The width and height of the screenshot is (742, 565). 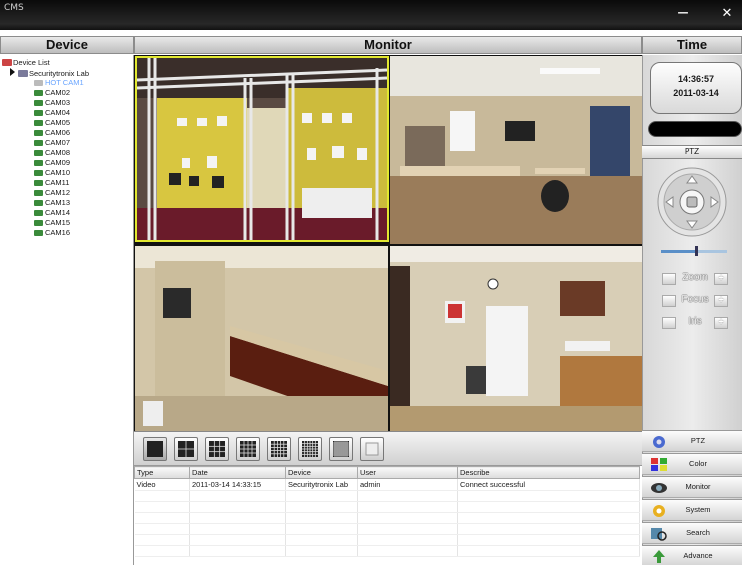 I want to click on video-tile-cam01, so click(x=262, y=149).